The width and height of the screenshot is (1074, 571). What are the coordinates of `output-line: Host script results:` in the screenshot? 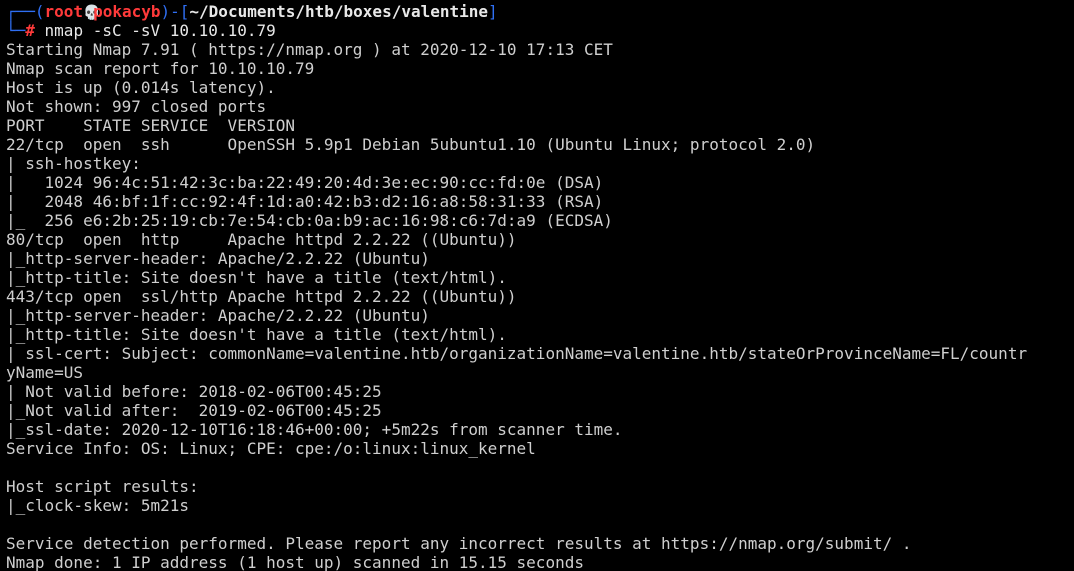 It's located at (102, 486).